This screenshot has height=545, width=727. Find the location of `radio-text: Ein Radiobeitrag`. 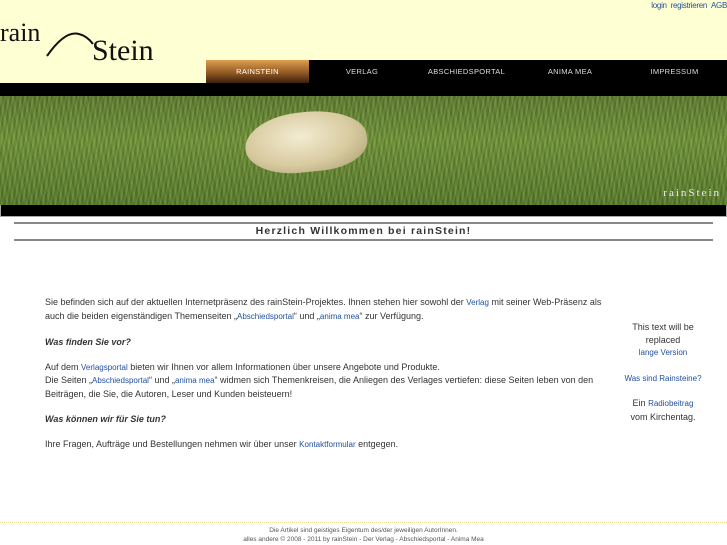

radio-text: Ein Radiobeitrag is located at coordinates (663, 404).